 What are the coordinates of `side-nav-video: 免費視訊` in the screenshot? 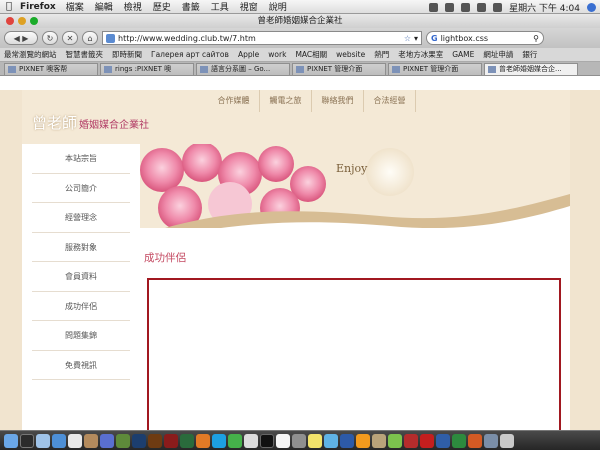 It's located at (81, 365).